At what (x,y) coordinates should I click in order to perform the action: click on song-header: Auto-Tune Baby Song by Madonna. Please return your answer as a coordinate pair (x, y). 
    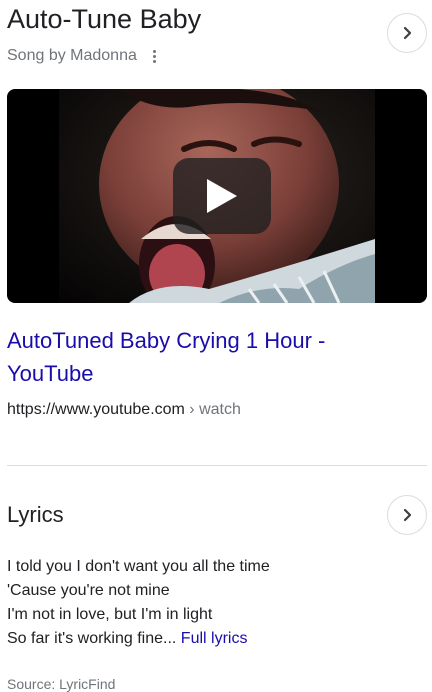
    Looking at the image, I should click on (216, 38).